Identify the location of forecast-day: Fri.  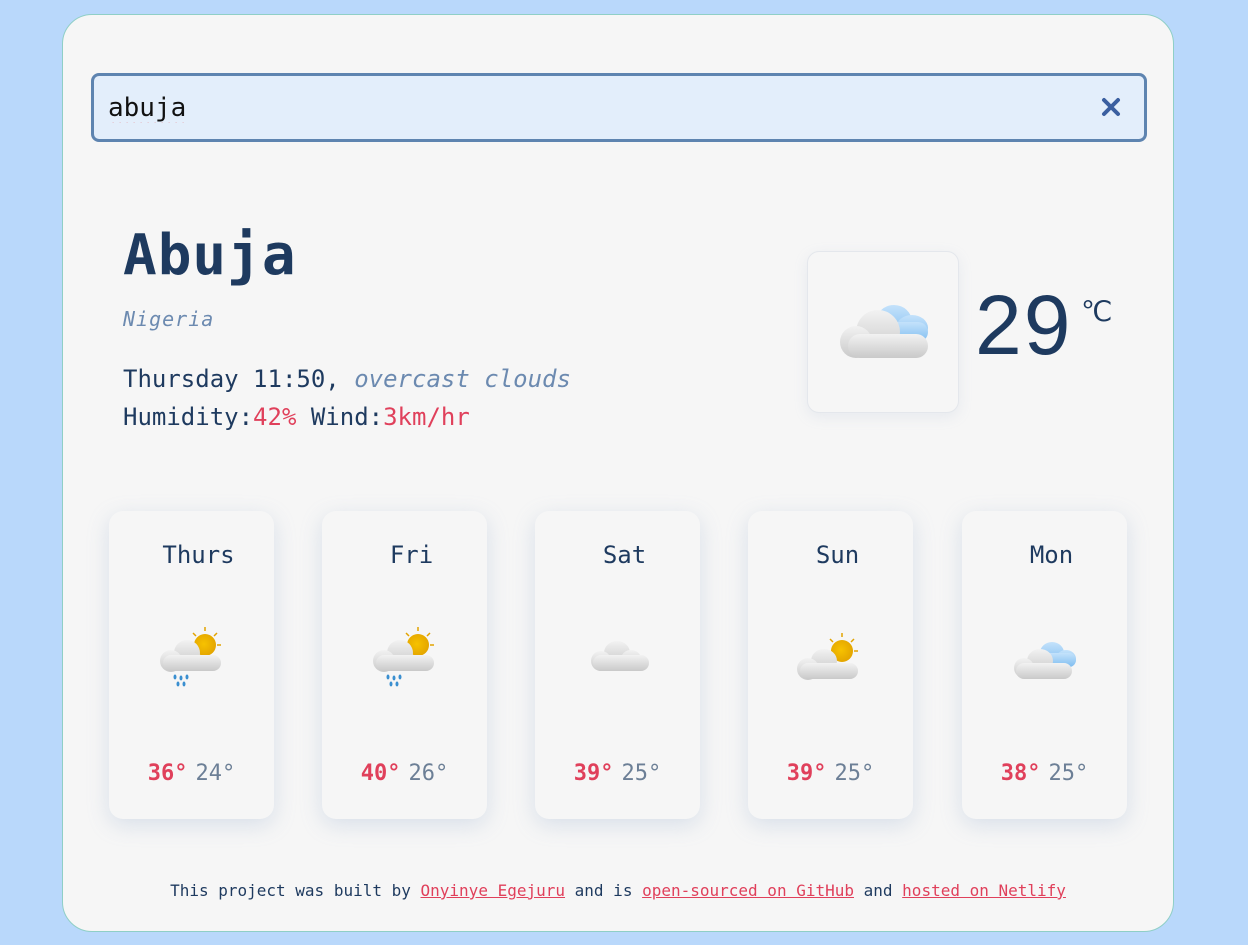
(411, 555).